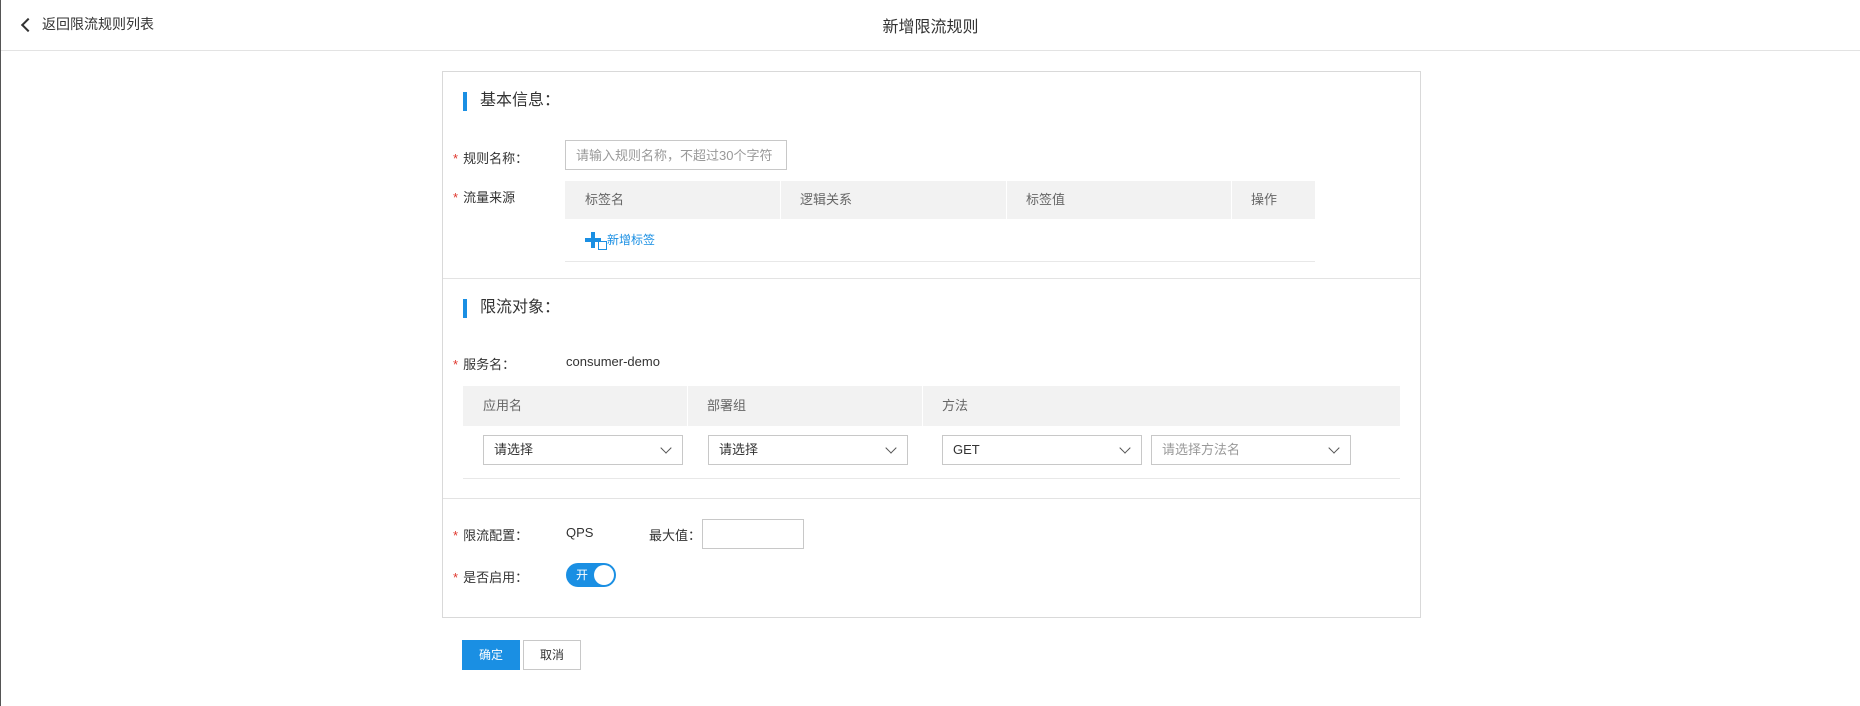 The width and height of the screenshot is (1860, 706). I want to click on max-value-input, so click(753, 534).